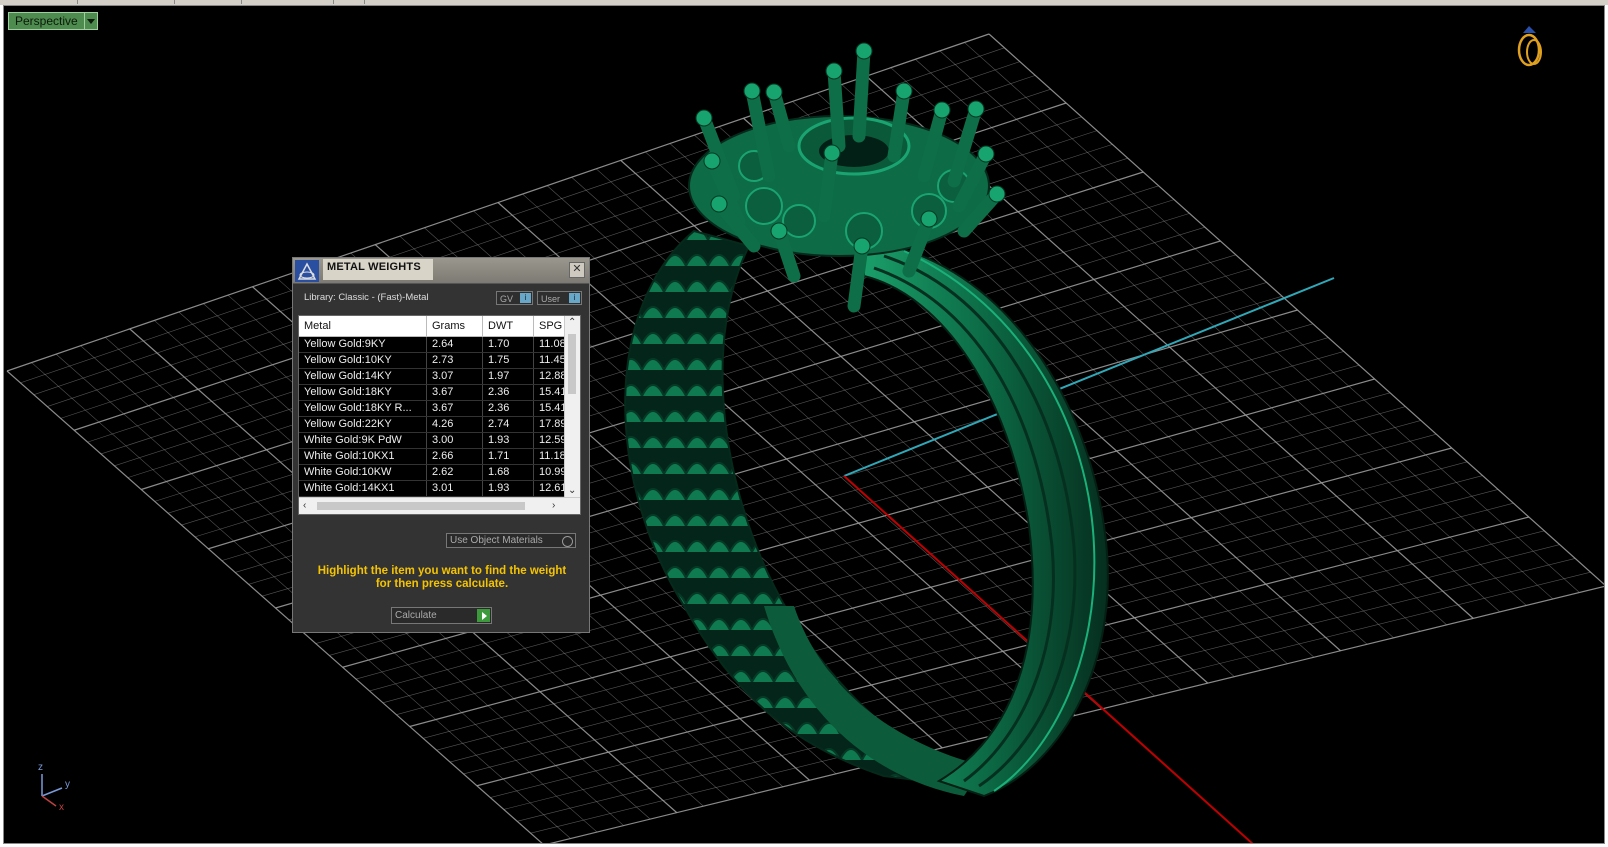  Describe the element at coordinates (572, 407) in the screenshot. I see `vertical-scrollbar: ⌃ ⌄` at that location.